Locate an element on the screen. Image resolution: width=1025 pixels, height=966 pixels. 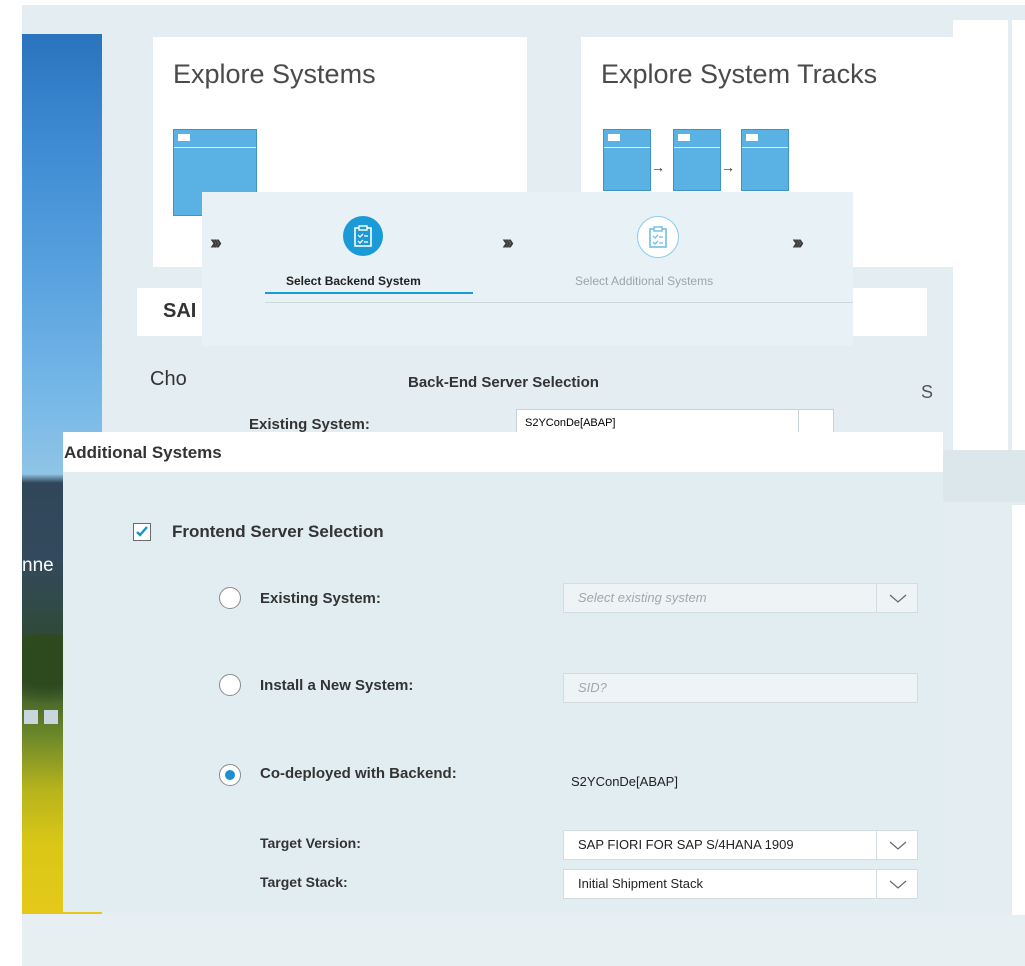
target-stack-select: Initial Shipment Stack is located at coordinates (720, 884).